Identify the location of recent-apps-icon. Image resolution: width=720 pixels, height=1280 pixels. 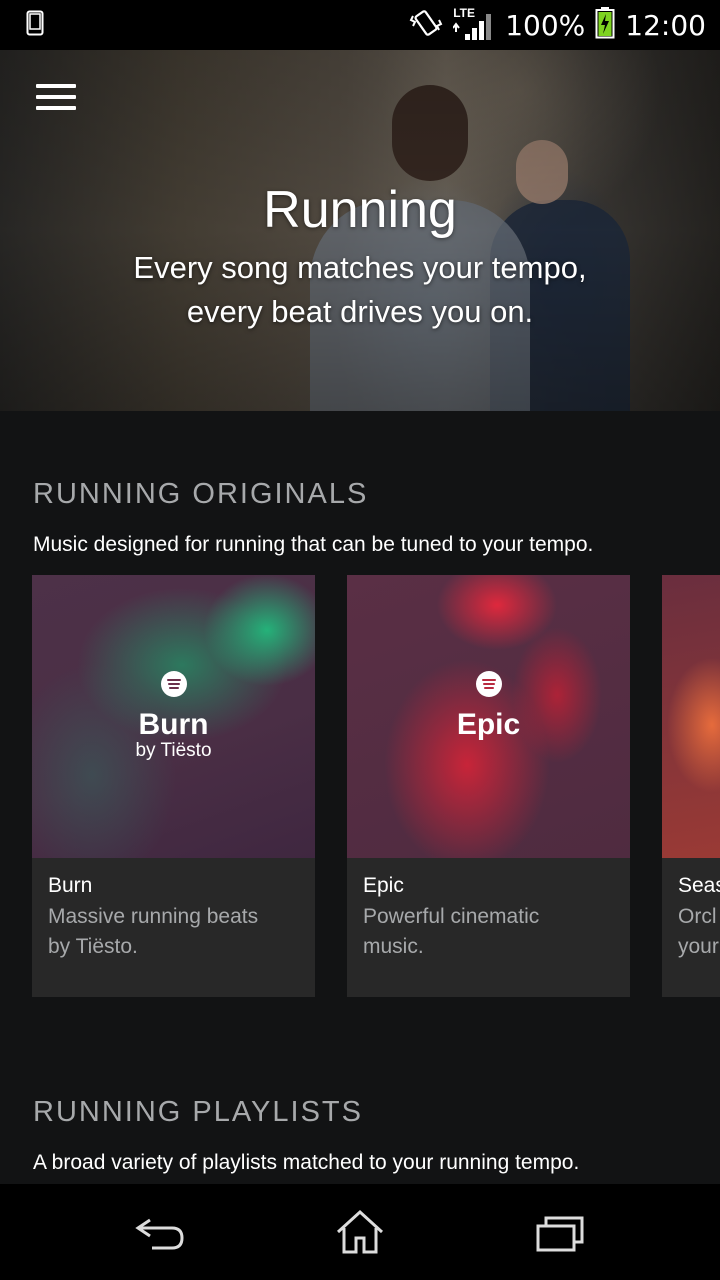
(560, 1234).